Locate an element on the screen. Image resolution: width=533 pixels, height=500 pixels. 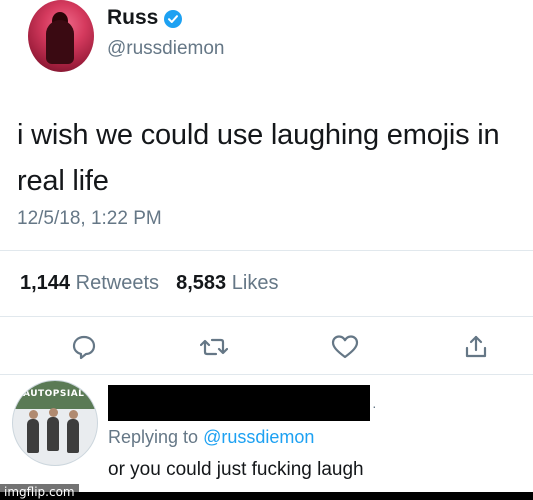
retweets-label: Retweets is located at coordinates (117, 283).